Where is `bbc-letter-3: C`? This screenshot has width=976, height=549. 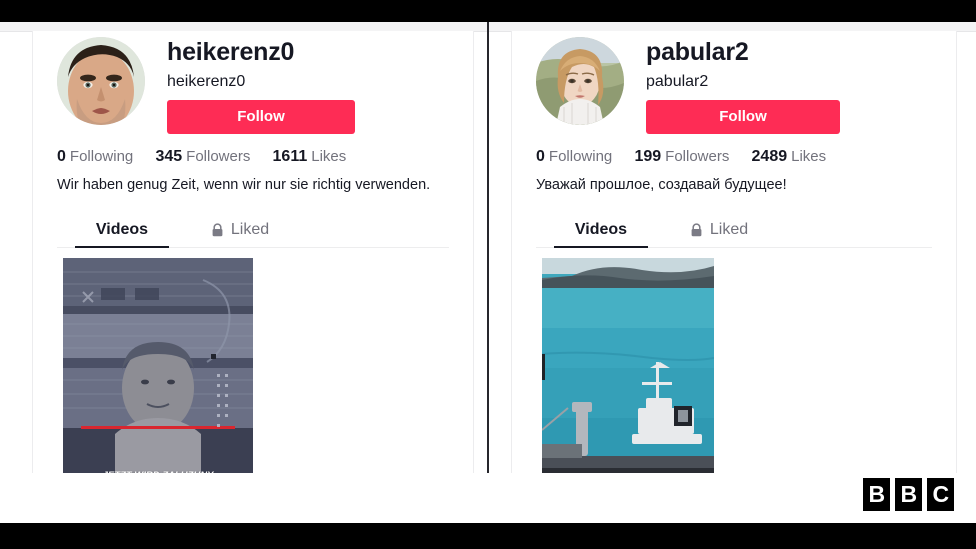
bbc-letter-3: C is located at coordinates (940, 494).